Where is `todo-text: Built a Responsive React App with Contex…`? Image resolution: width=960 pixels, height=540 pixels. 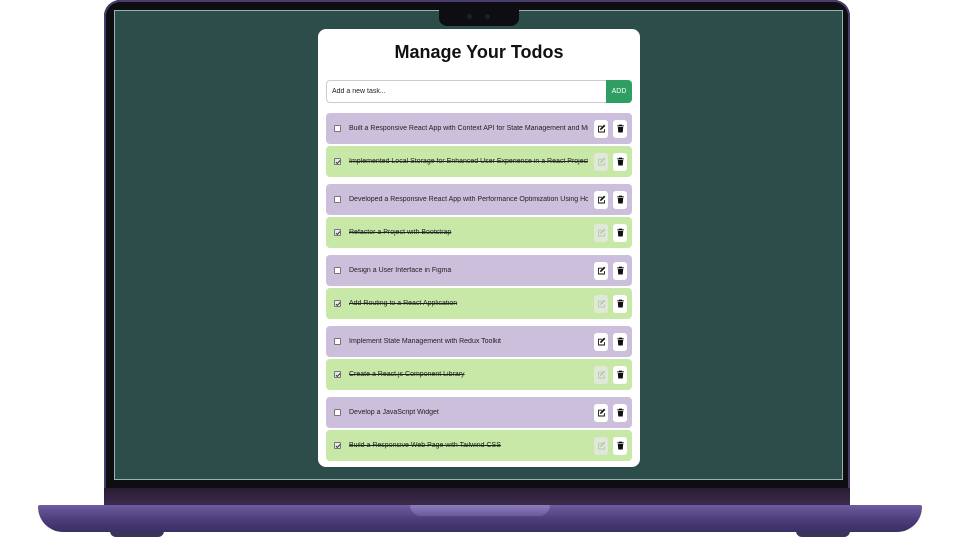
todo-text: Built a Responsive React App with Contex… is located at coordinates (468, 128).